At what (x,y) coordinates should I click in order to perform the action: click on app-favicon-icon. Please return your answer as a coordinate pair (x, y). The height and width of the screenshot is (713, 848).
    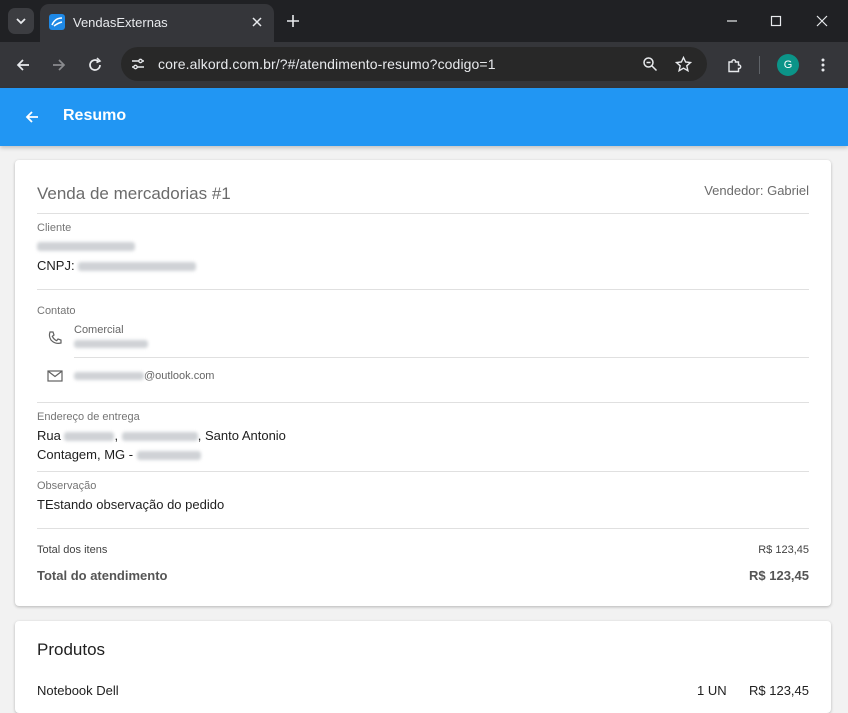
    Looking at the image, I should click on (57, 22).